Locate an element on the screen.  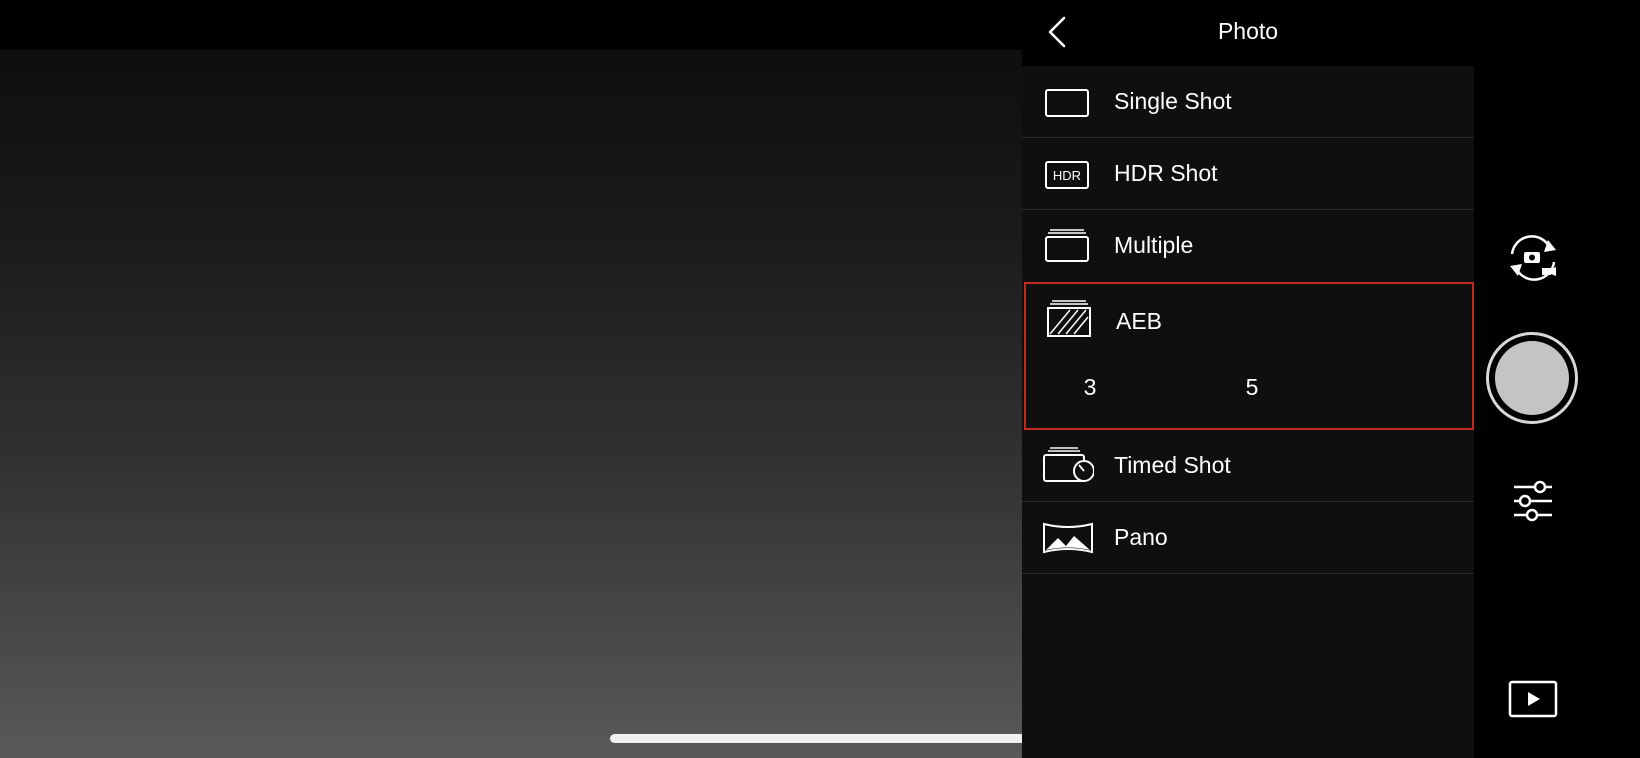
hdr-icon: HDR is located at coordinates (1067, 175).